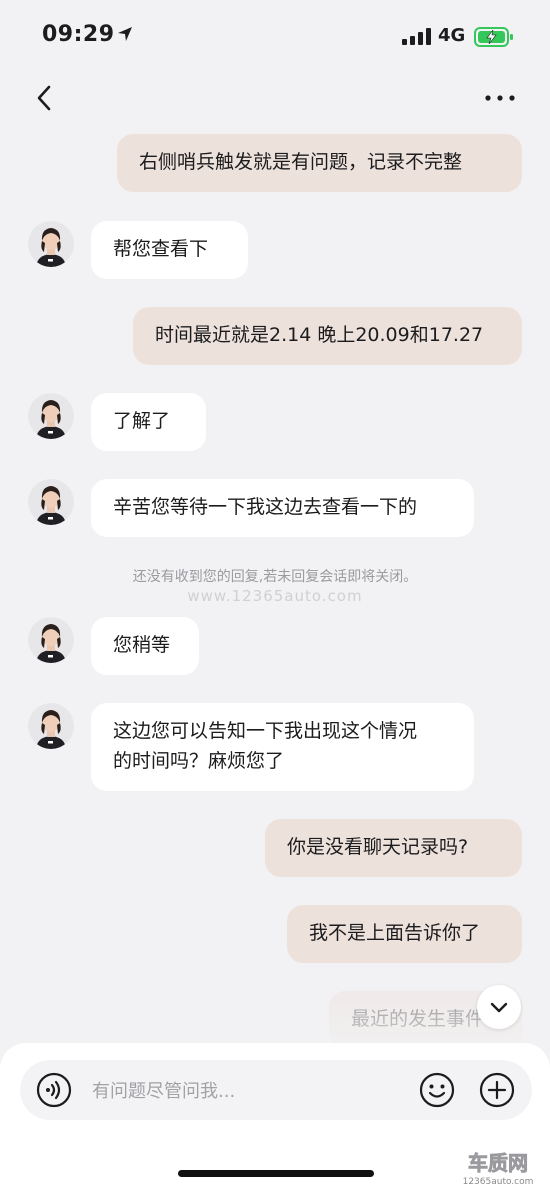  Describe the element at coordinates (169, 250) in the screenshot. I see `agent-message-bubble: 帮您查看下` at that location.